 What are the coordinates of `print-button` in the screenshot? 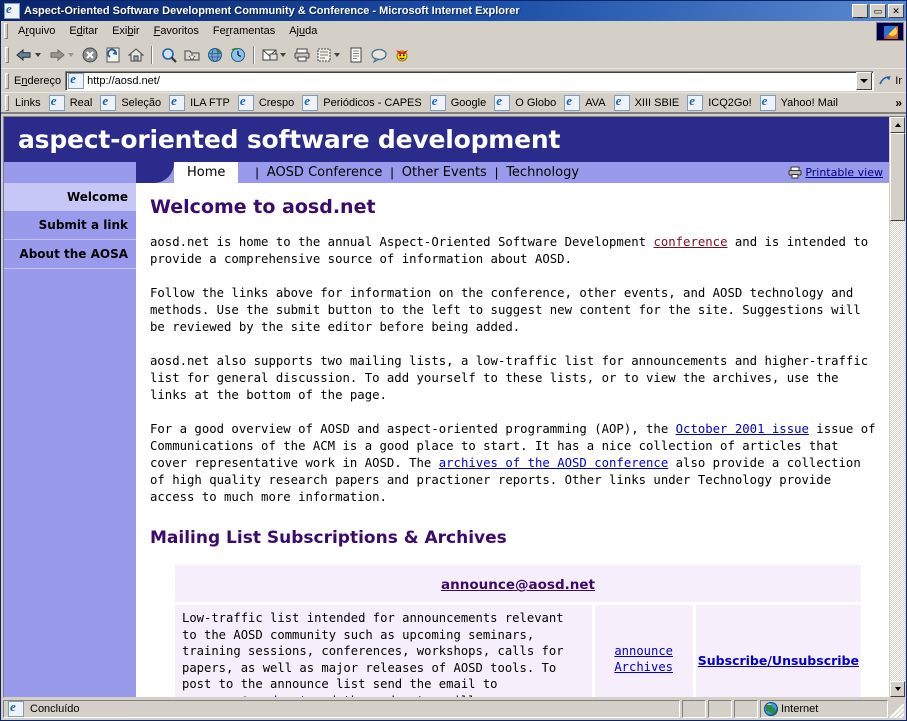 It's located at (301, 55).